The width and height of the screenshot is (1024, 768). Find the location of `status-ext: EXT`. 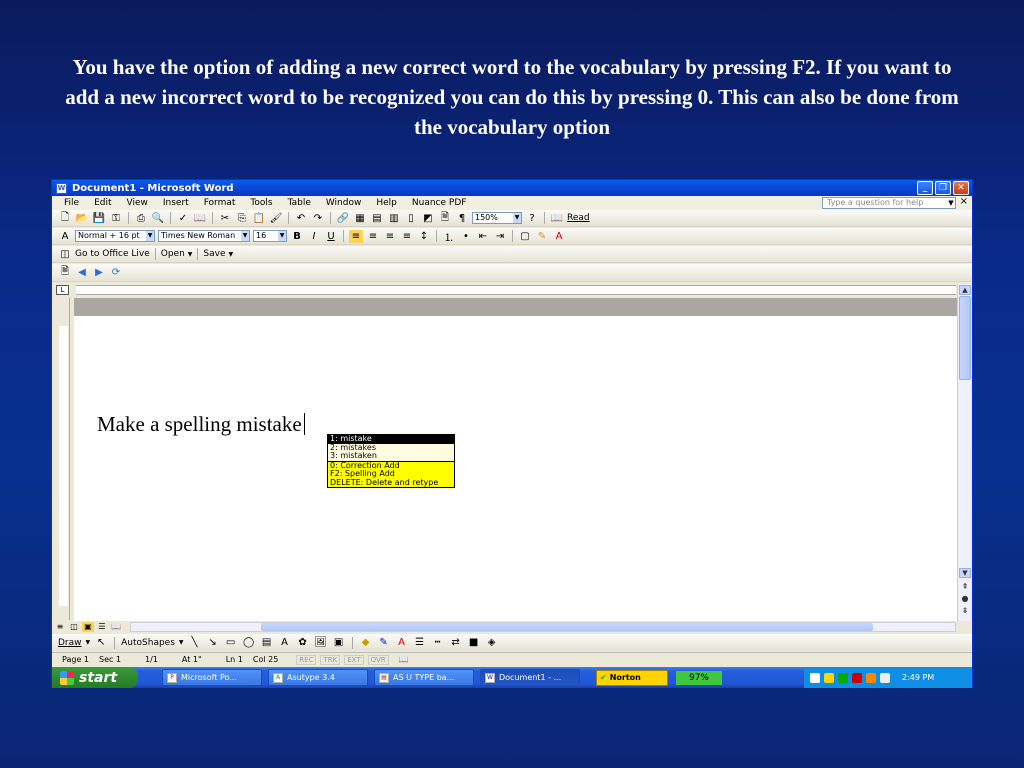

status-ext: EXT is located at coordinates (354, 659).